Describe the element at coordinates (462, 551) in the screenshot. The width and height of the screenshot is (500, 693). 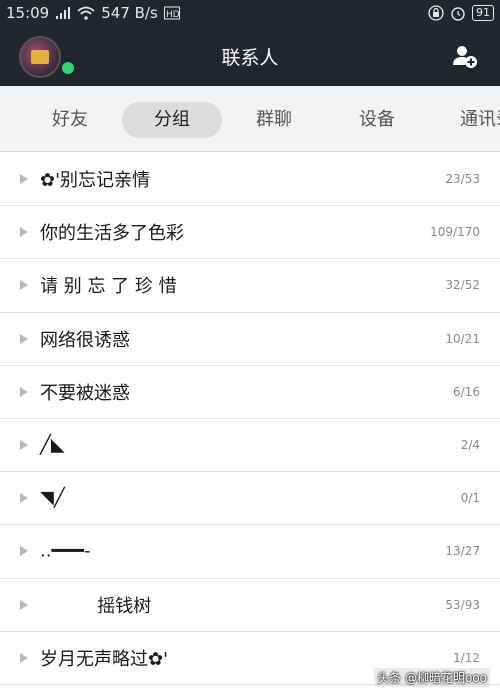
I see `group-count: 13/27` at that location.